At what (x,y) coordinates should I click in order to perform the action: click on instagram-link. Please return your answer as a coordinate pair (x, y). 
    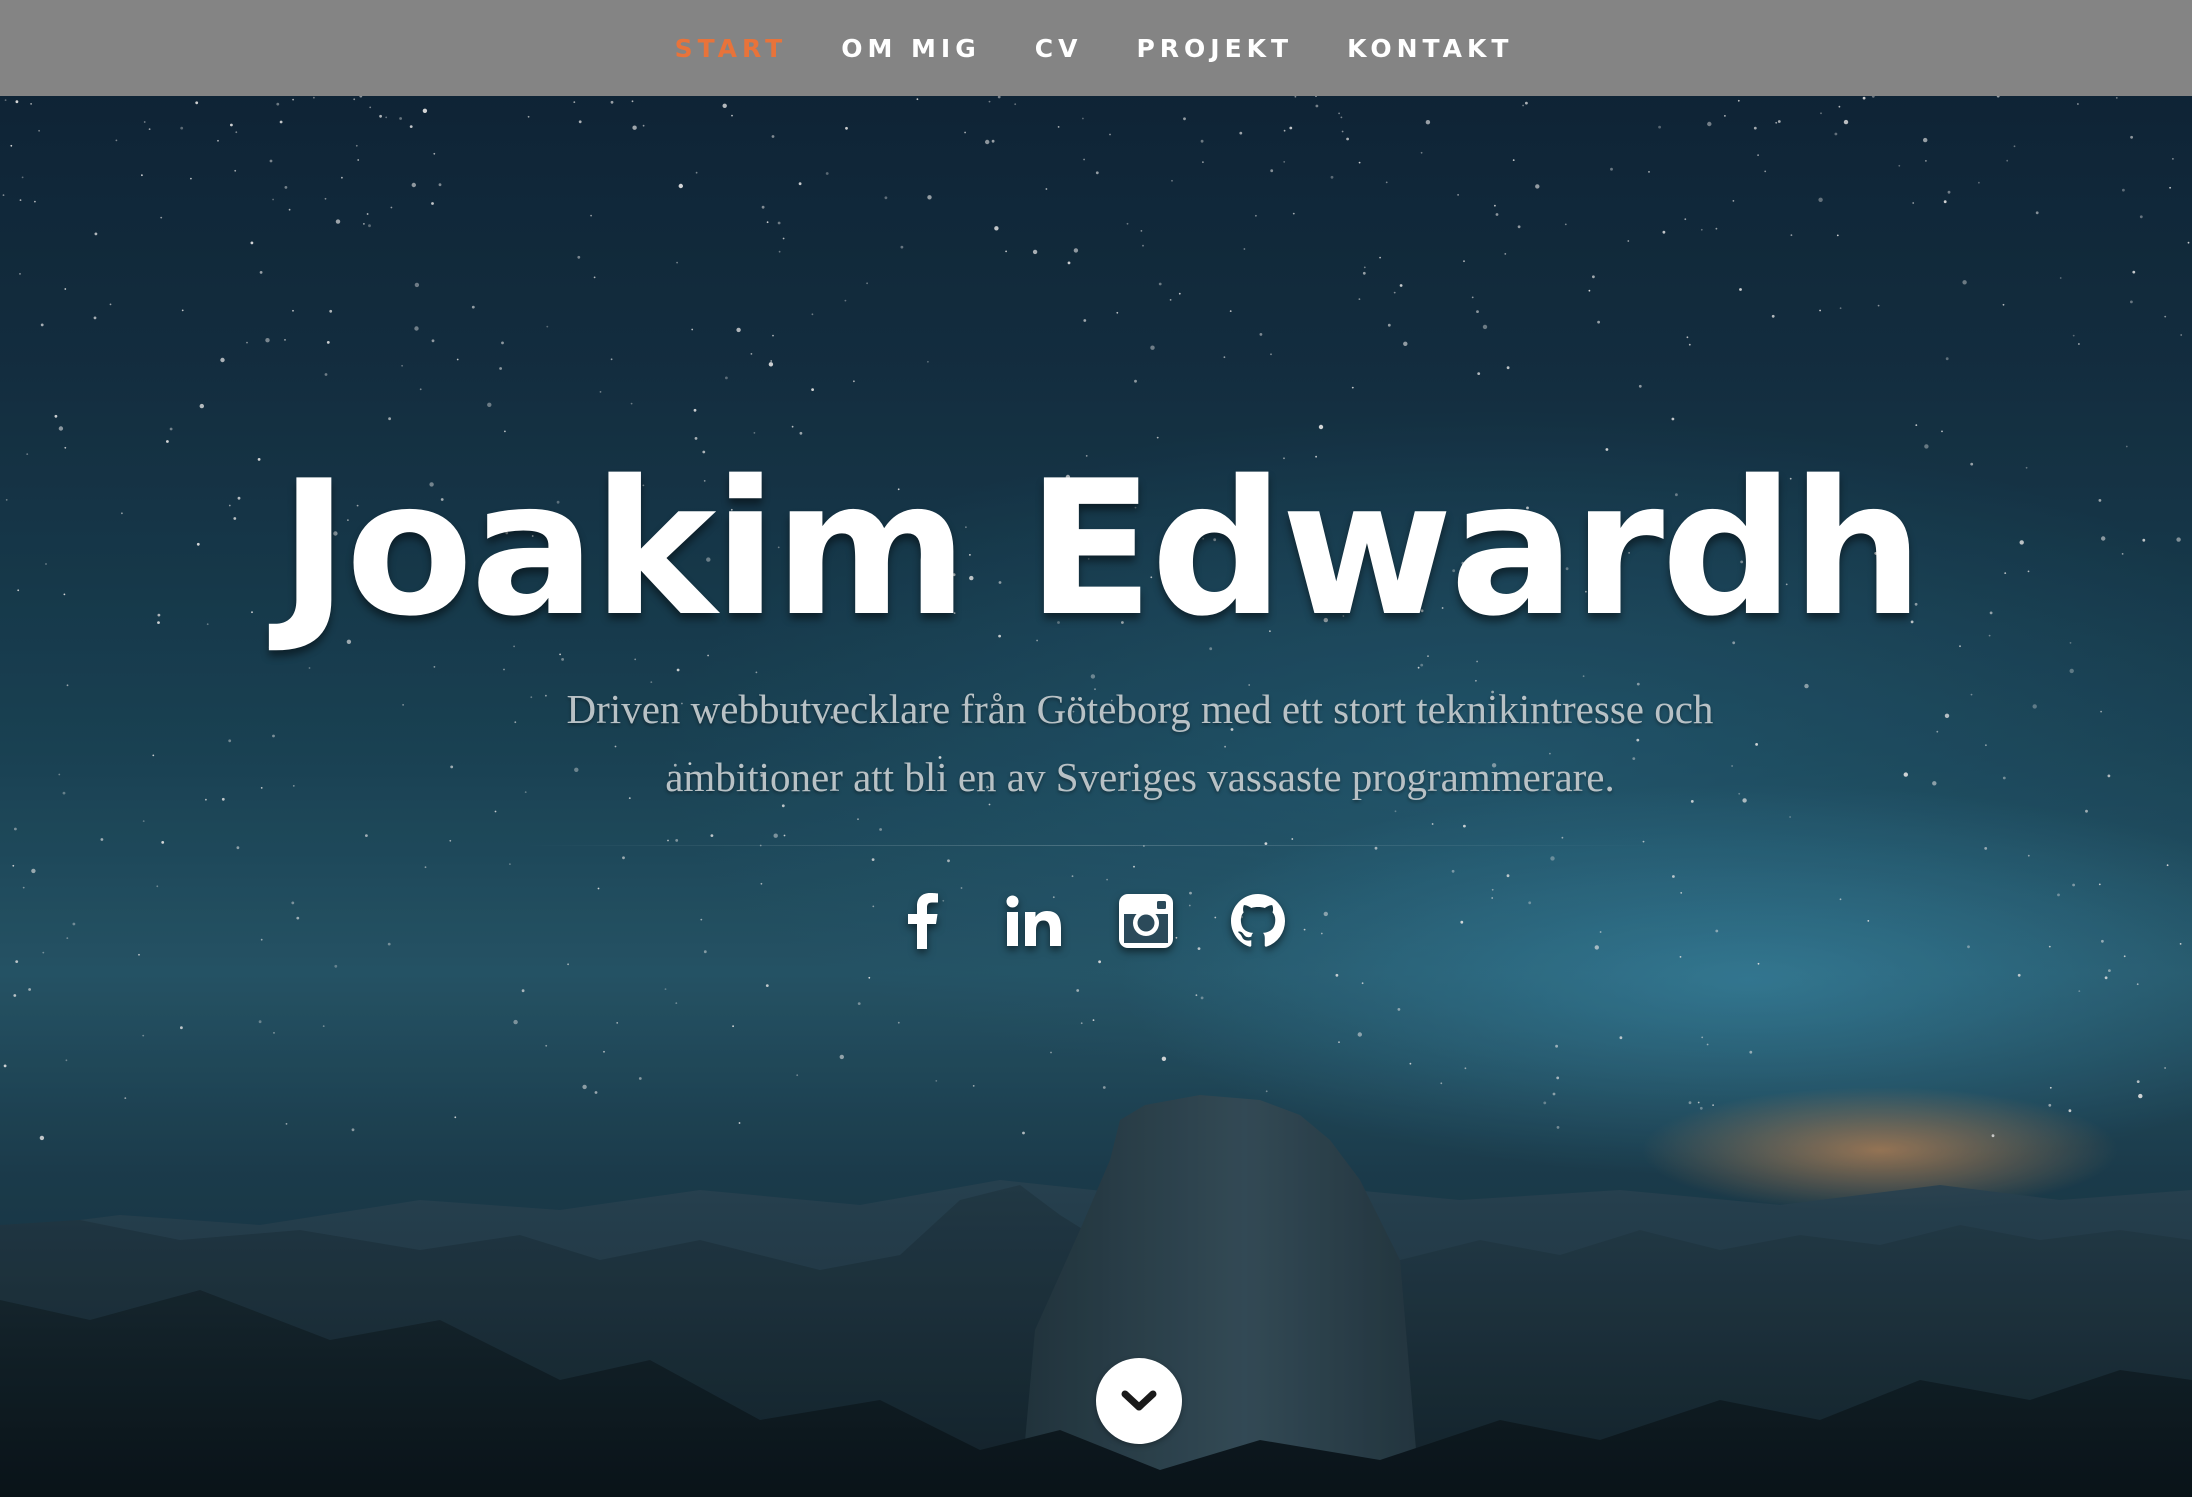
    Looking at the image, I should click on (1146, 921).